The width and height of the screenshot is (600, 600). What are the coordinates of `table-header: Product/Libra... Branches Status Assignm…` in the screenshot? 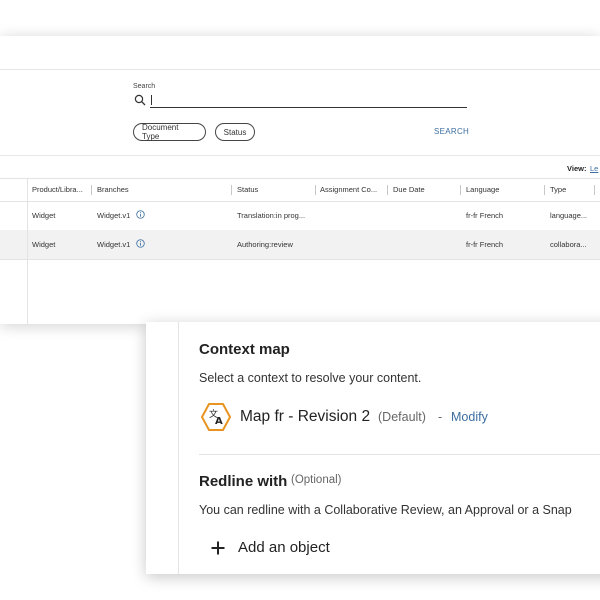 It's located at (300, 190).